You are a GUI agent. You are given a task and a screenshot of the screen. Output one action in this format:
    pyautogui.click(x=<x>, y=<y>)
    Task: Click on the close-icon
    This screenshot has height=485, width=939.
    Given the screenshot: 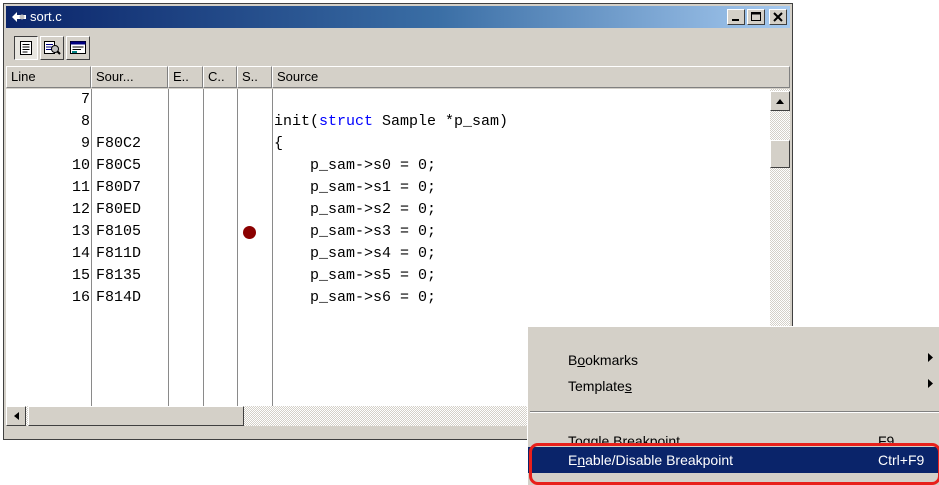 What is the action you would take?
    pyautogui.click(x=778, y=17)
    